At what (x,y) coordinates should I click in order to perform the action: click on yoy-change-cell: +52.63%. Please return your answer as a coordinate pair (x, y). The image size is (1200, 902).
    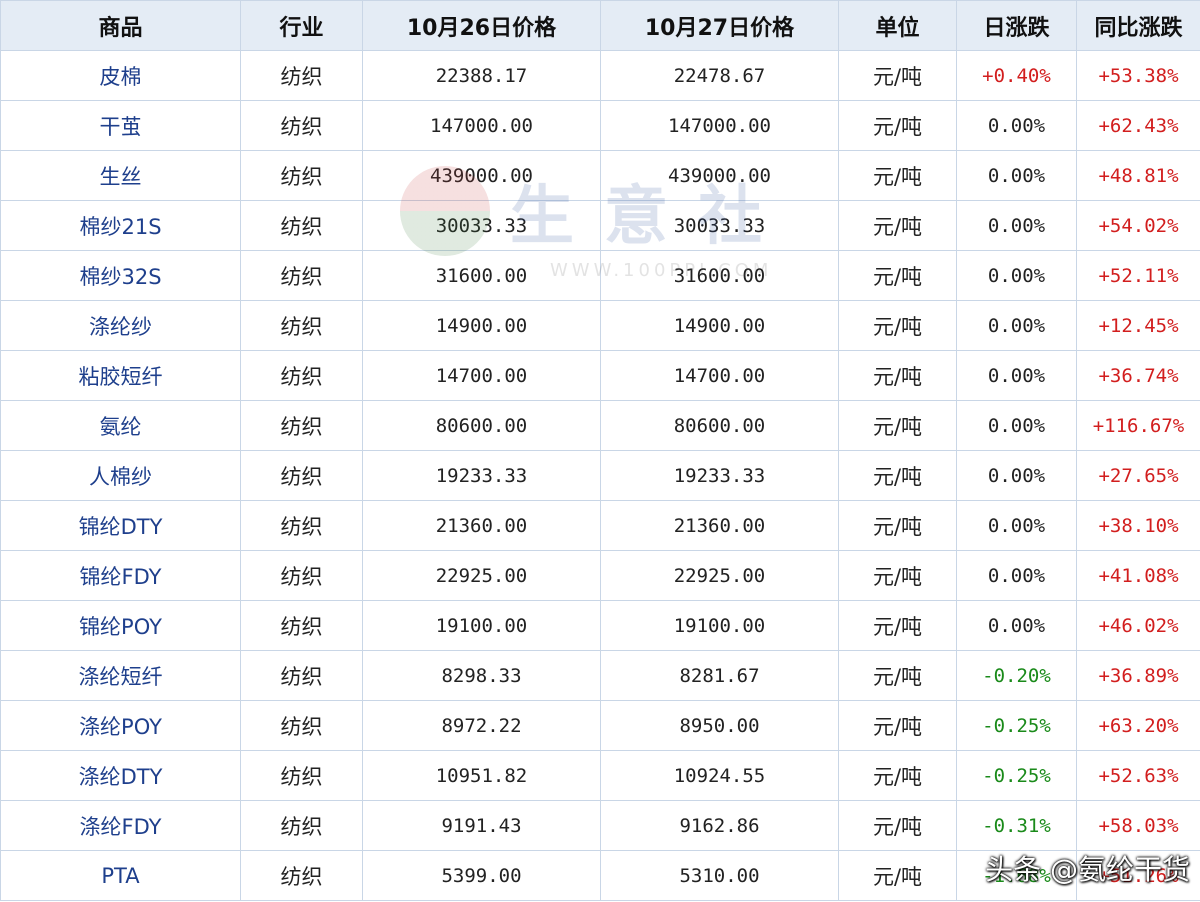
    Looking at the image, I should click on (1138, 775).